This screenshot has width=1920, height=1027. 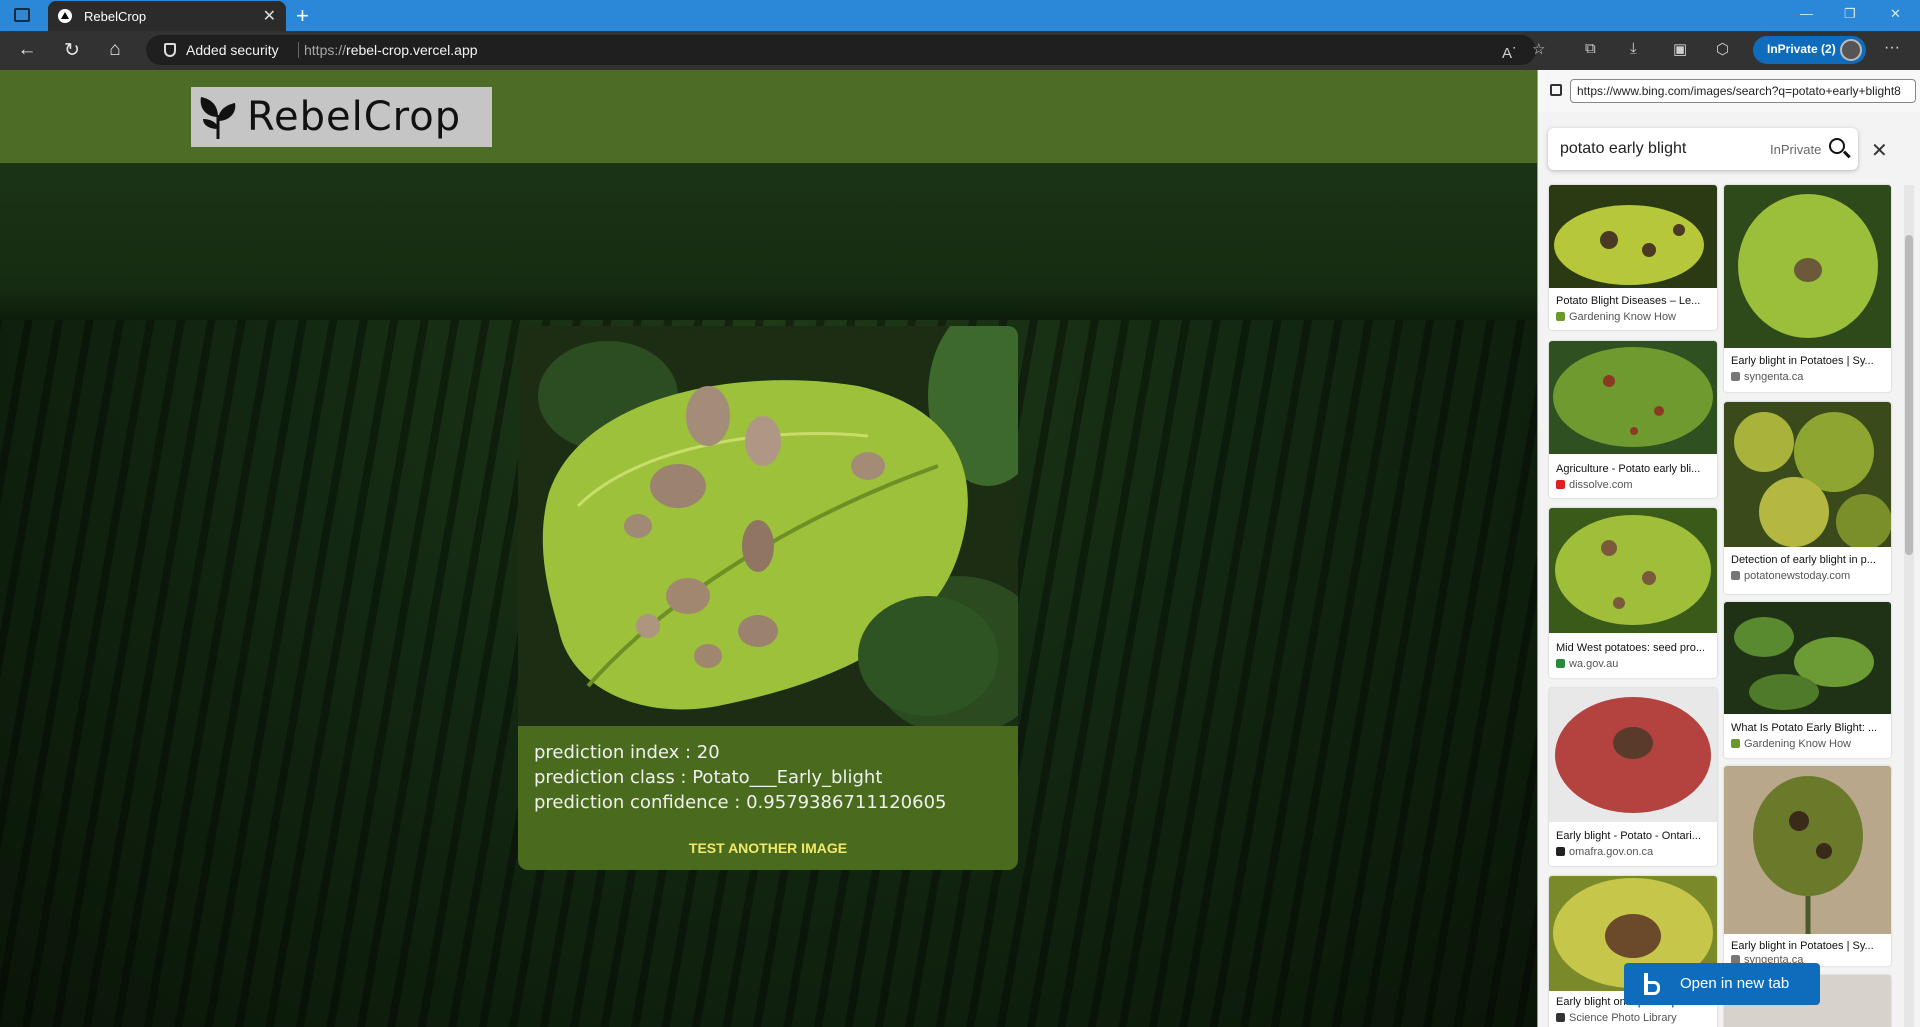 I want to click on brand-name: RebelCrop, so click(x=354, y=117).